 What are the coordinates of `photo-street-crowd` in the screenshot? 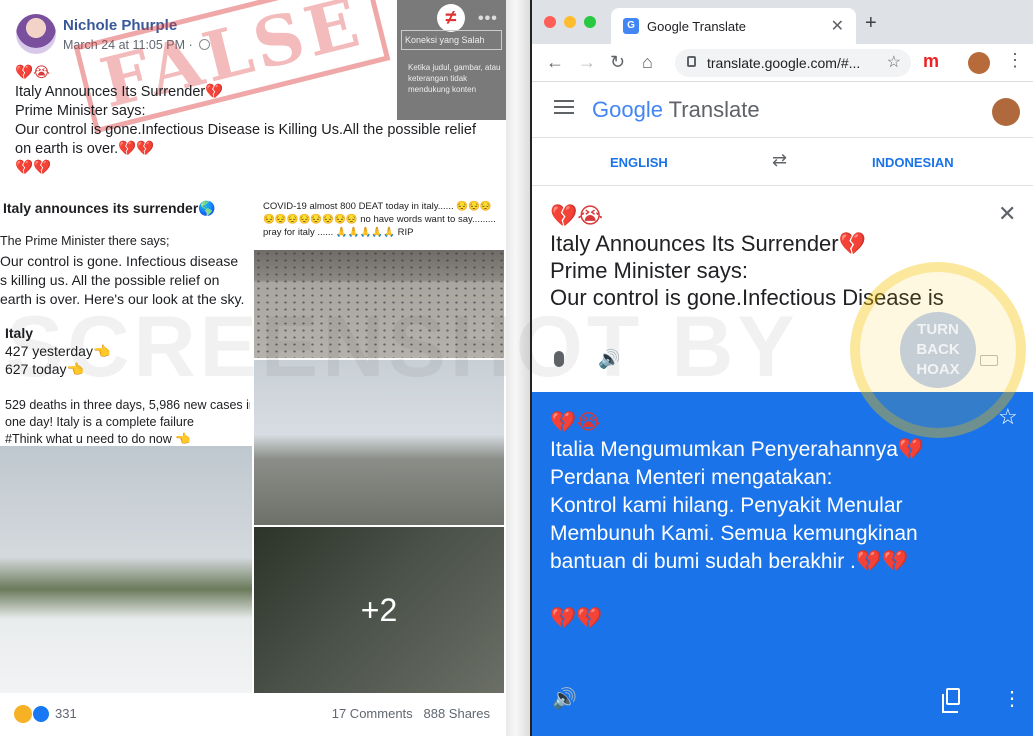 It's located at (379, 442).